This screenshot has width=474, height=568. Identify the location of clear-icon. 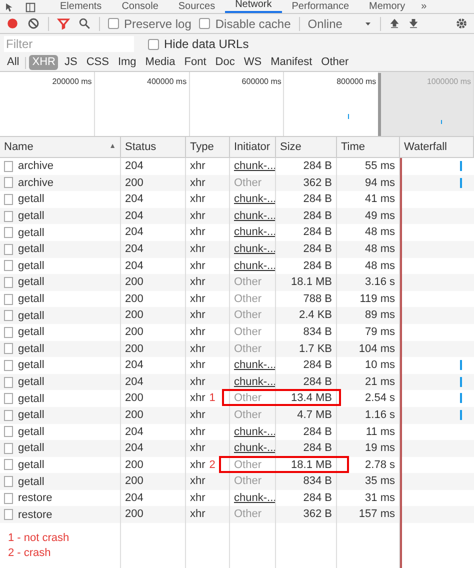
(33, 23).